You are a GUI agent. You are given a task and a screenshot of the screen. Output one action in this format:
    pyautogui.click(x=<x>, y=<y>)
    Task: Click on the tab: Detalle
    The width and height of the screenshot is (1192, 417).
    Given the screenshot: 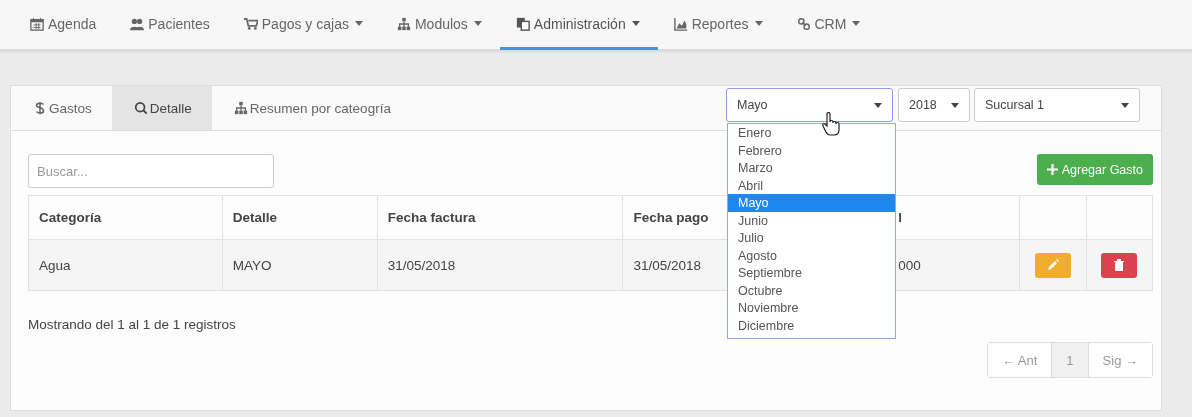 What is the action you would take?
    pyautogui.click(x=161, y=108)
    